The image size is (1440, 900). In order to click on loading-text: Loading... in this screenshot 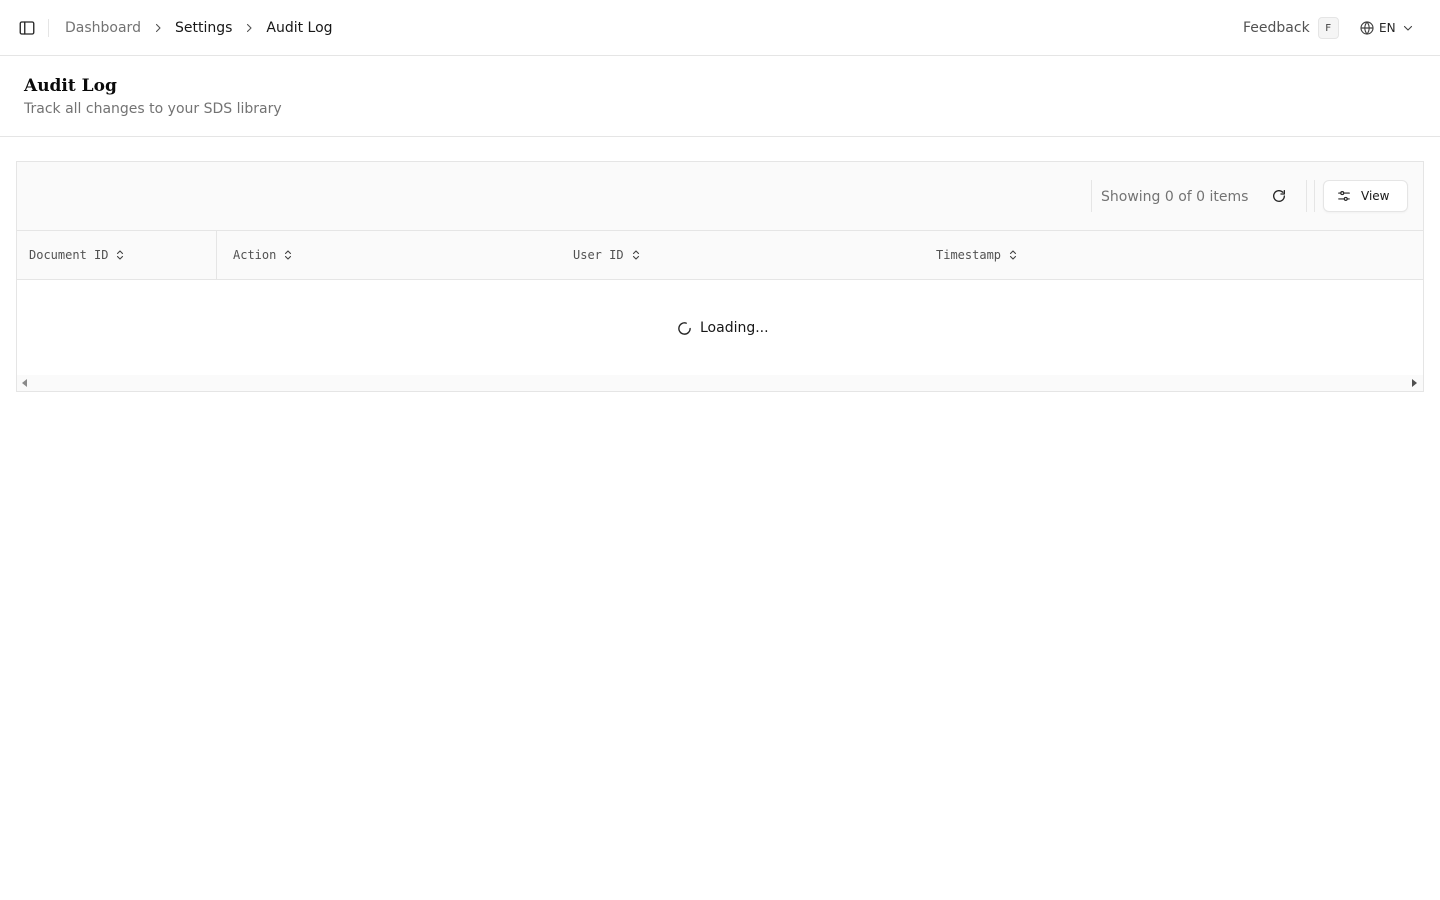, I will do `click(734, 328)`.